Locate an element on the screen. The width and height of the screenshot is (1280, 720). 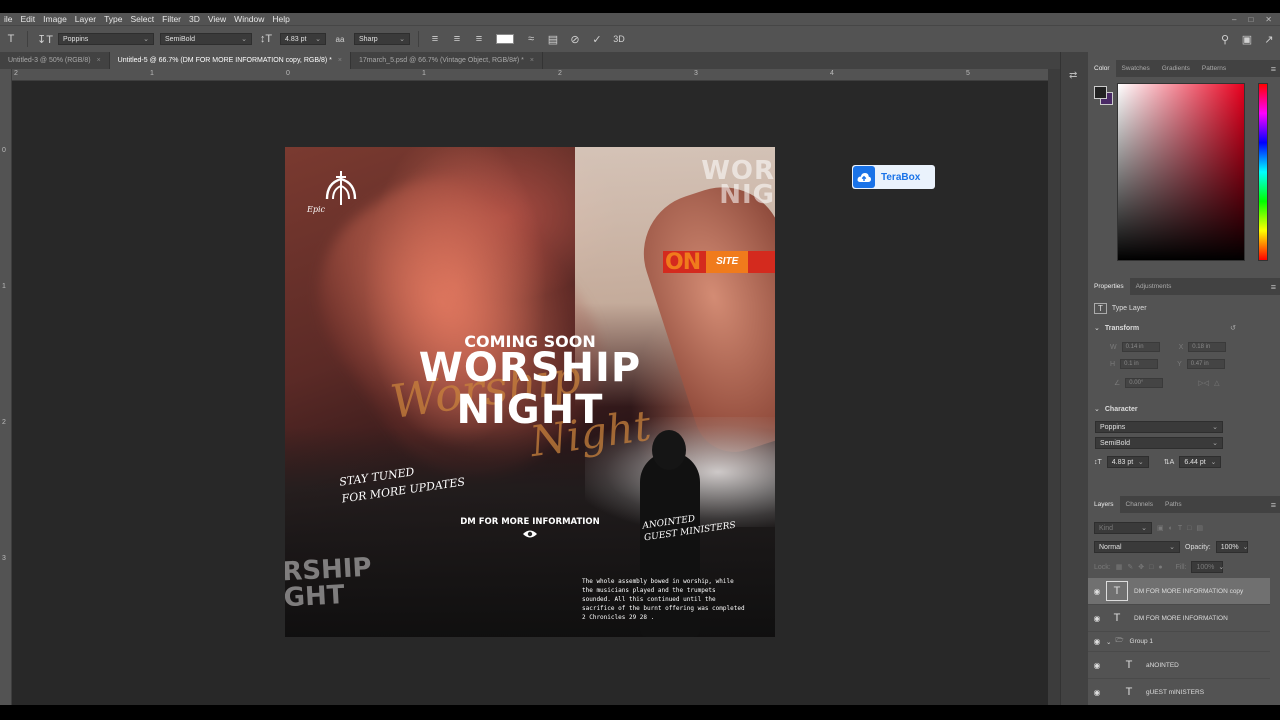
layer-group-row: ◉ ⌄ 🗁 Group 1 is located at coordinates (1179, 642).